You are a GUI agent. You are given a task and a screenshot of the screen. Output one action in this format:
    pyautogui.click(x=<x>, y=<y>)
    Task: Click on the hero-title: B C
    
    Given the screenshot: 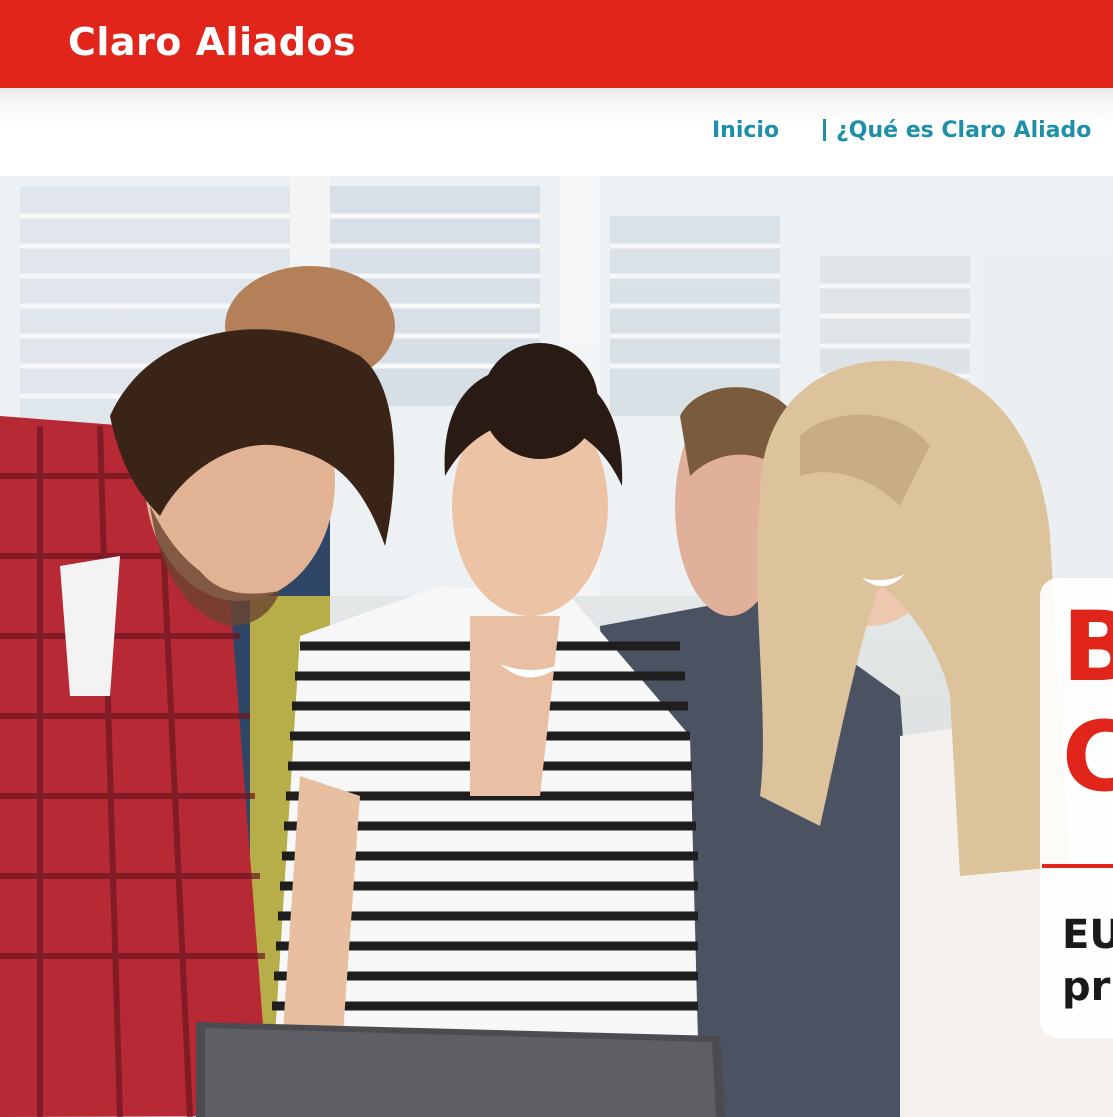 What is the action you would take?
    pyautogui.click(x=1087, y=702)
    